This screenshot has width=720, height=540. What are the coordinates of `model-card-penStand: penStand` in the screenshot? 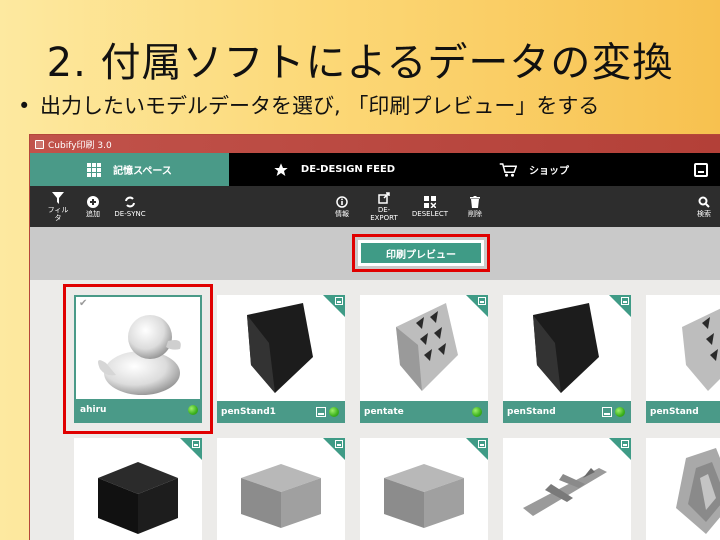 It's located at (567, 359).